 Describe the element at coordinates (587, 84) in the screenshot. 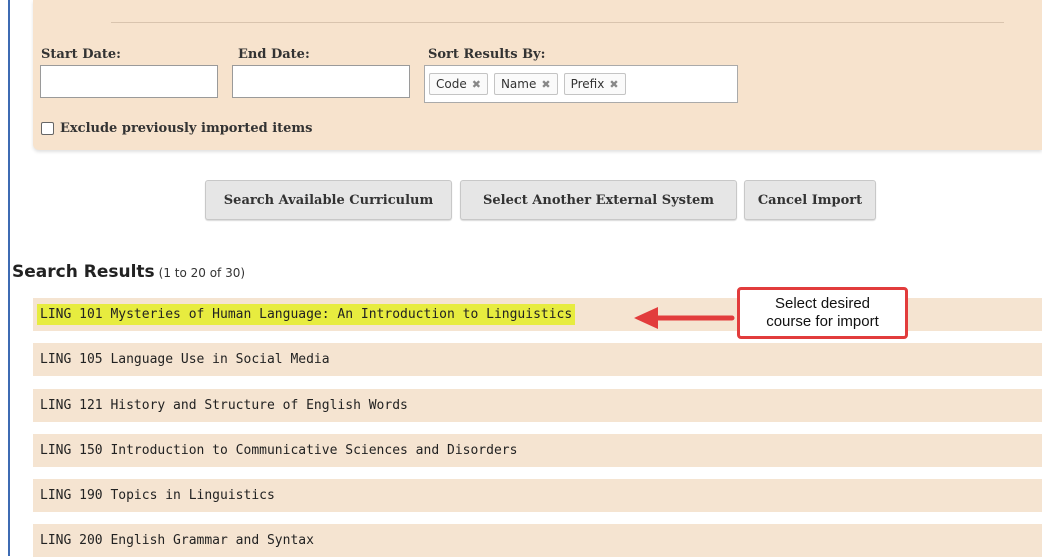

I see `chip-label: Prefix` at that location.